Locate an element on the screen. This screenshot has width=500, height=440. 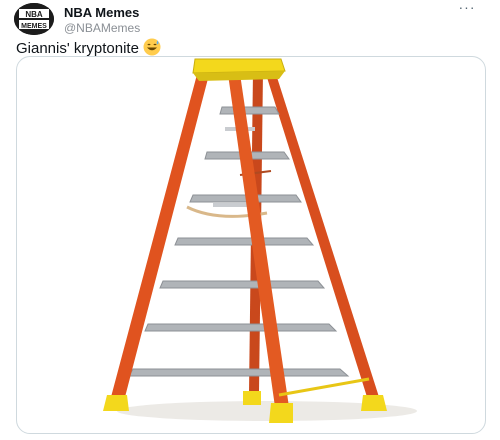
nba-memes-logo-icon: NBA MEMES is located at coordinates (34, 19).